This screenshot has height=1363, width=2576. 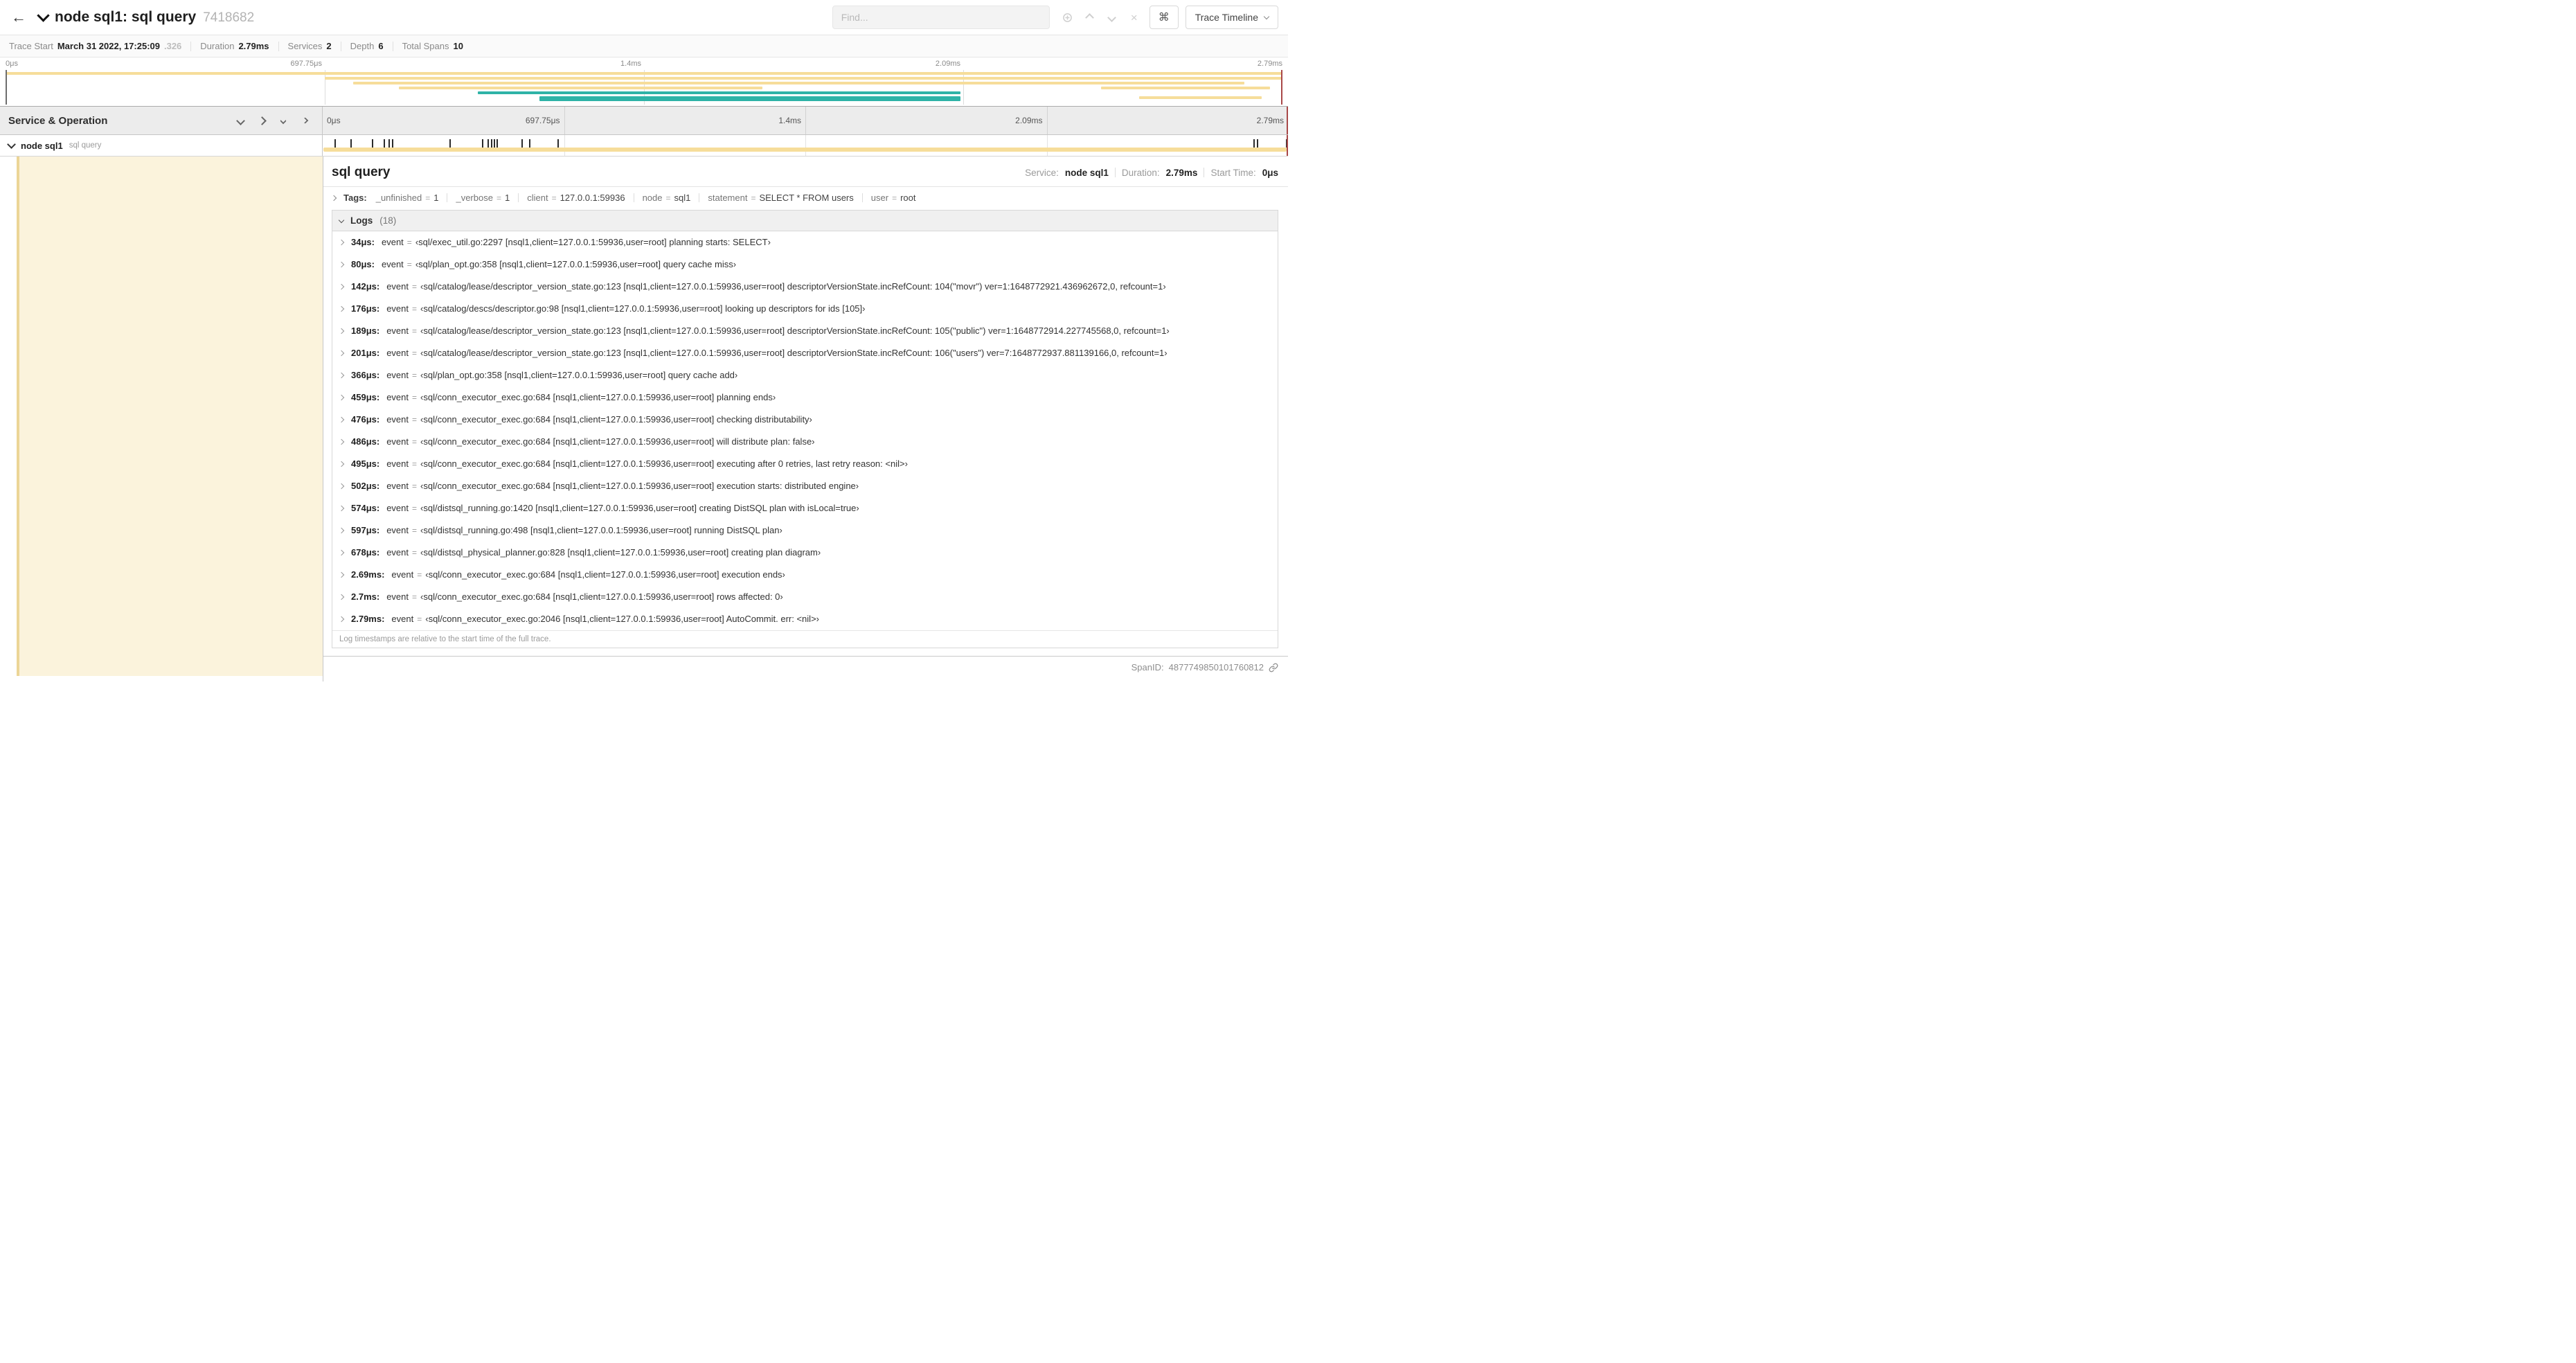 What do you see at coordinates (1115, 173) in the screenshot?
I see `divider` at bounding box center [1115, 173].